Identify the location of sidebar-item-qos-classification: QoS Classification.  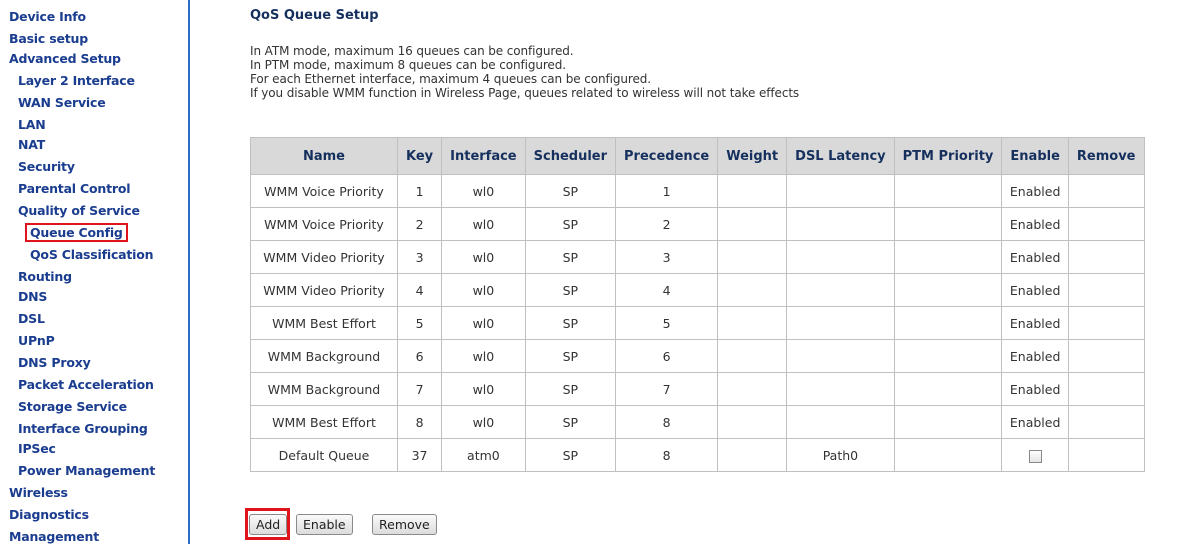
(92, 254).